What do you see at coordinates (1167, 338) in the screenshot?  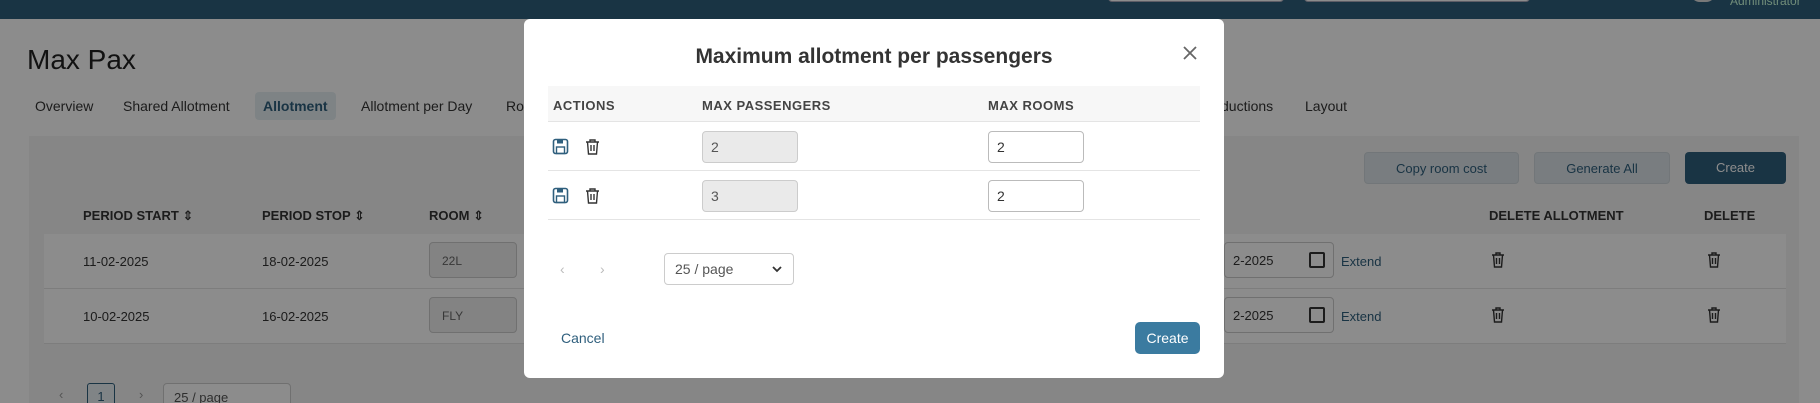 I see `create-button: Create` at bounding box center [1167, 338].